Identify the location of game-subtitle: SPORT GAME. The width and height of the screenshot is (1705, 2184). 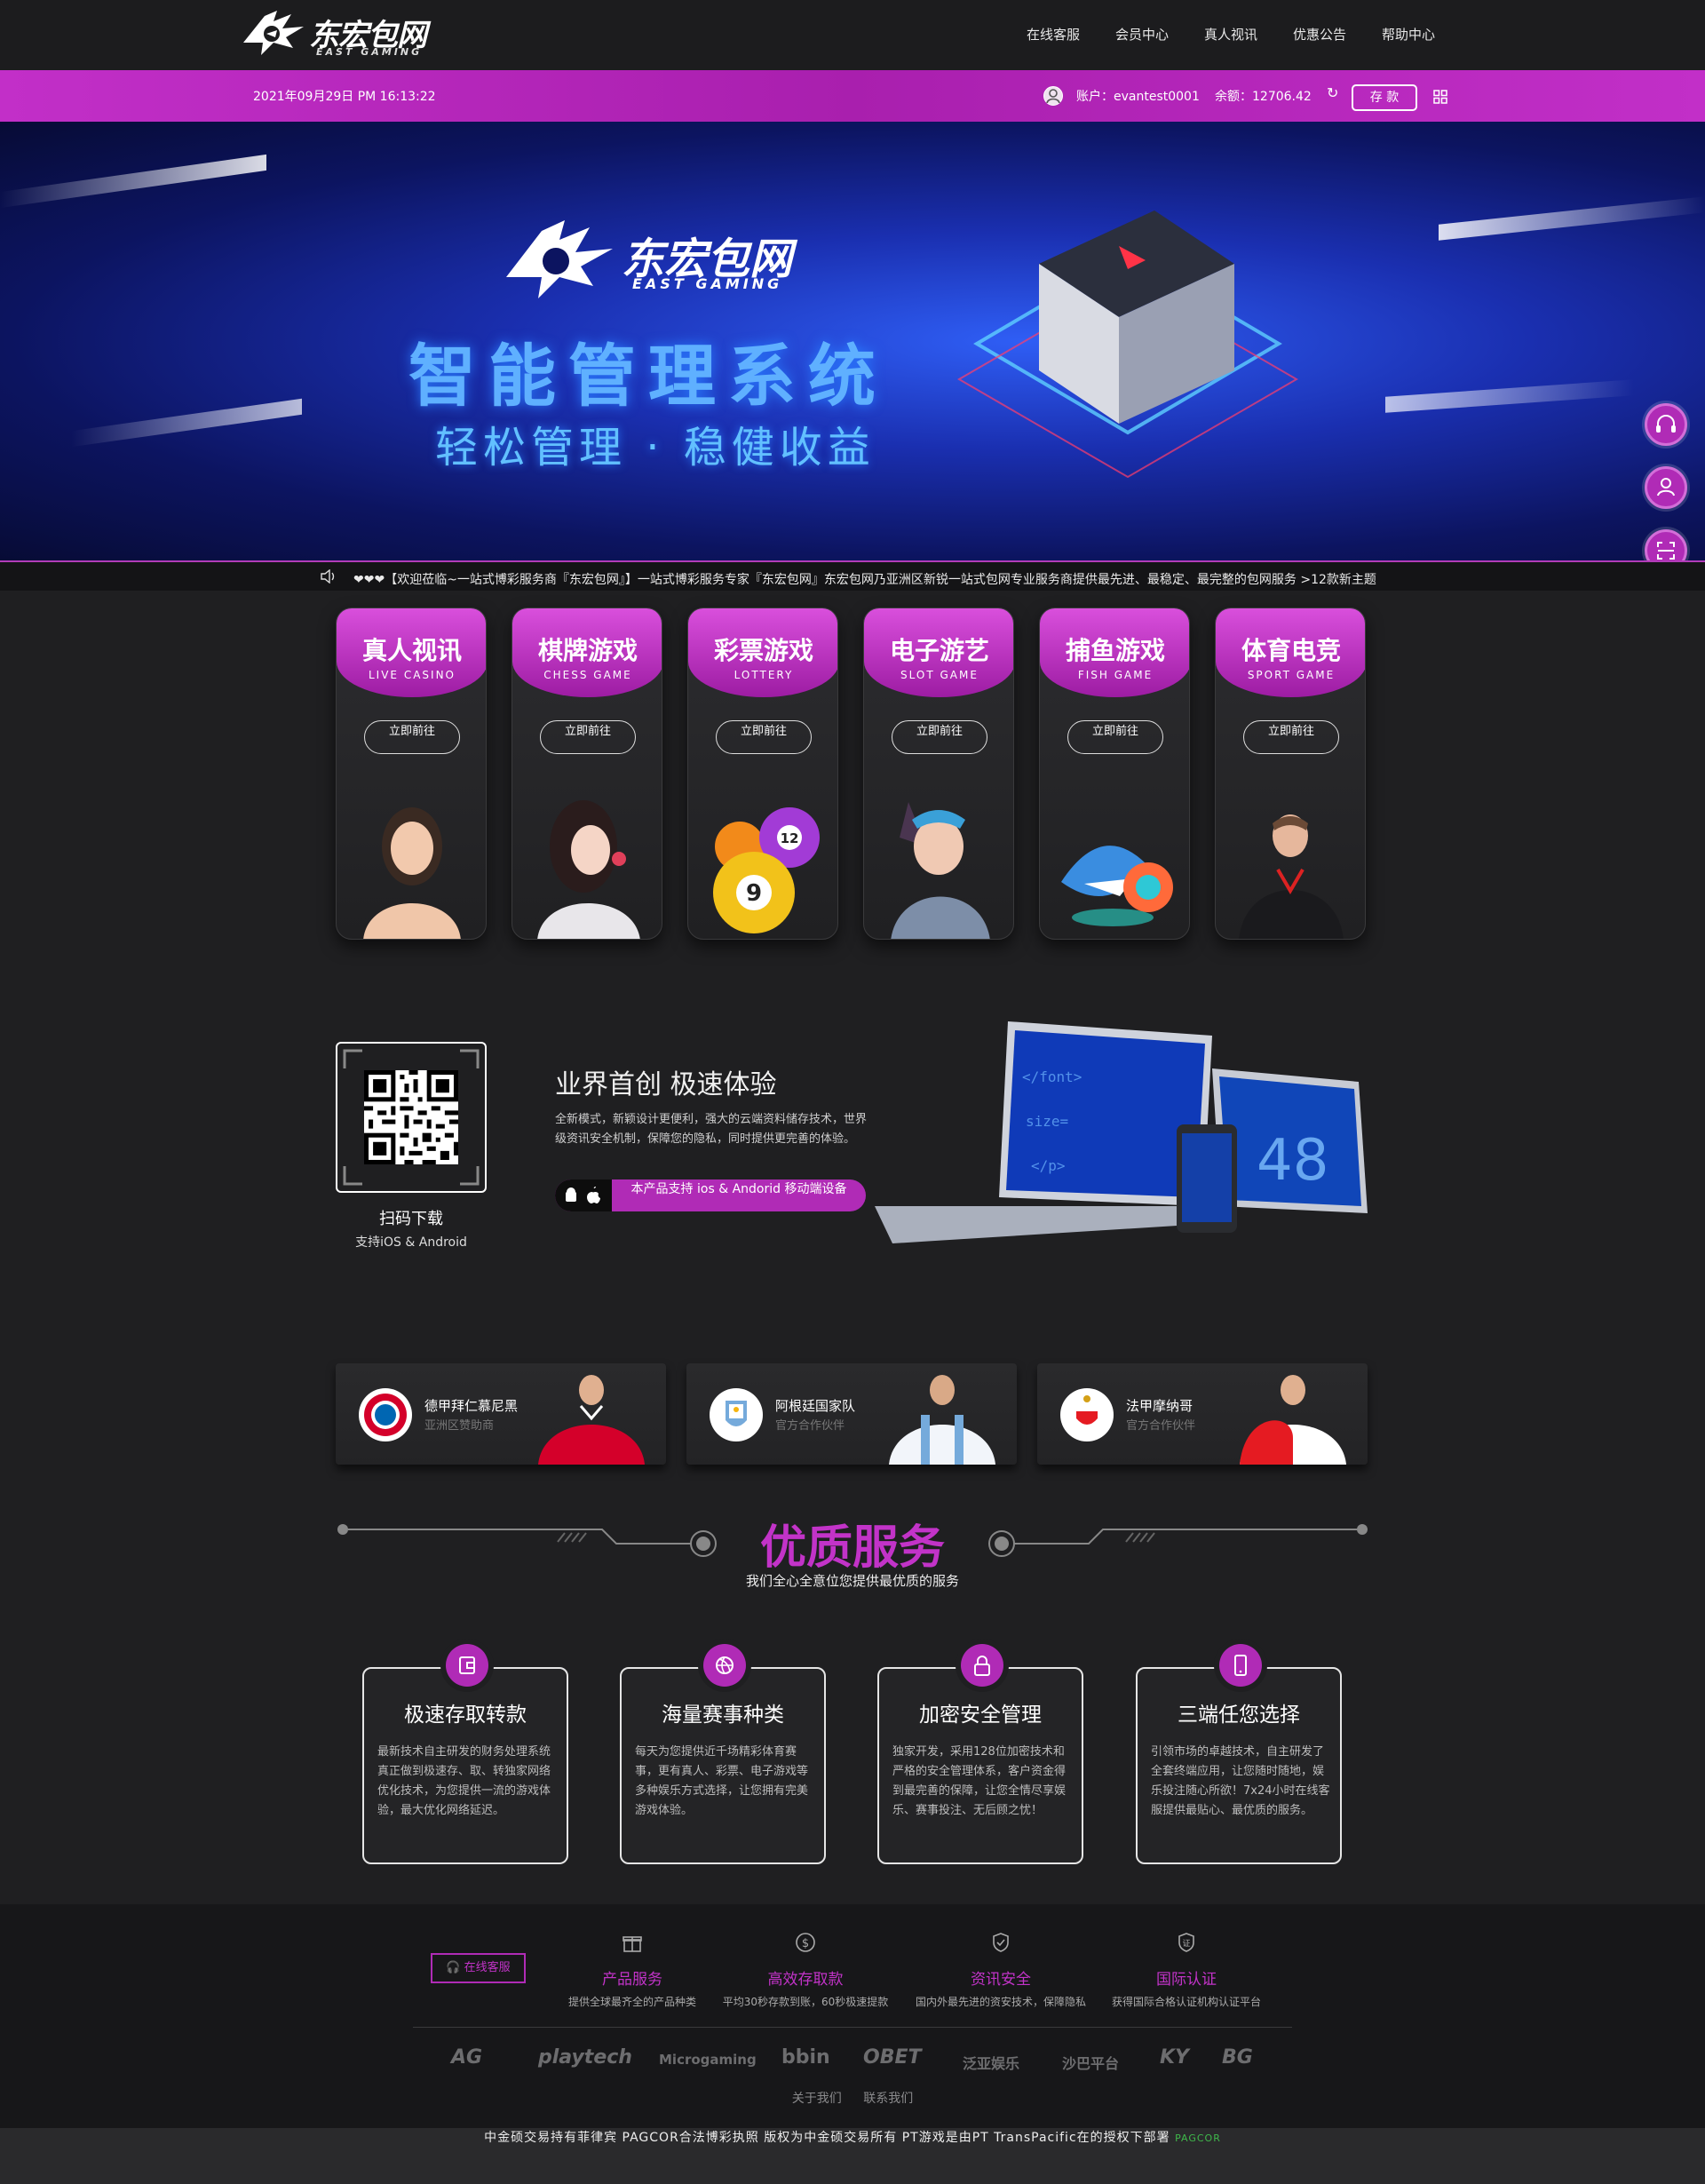
(1292, 675).